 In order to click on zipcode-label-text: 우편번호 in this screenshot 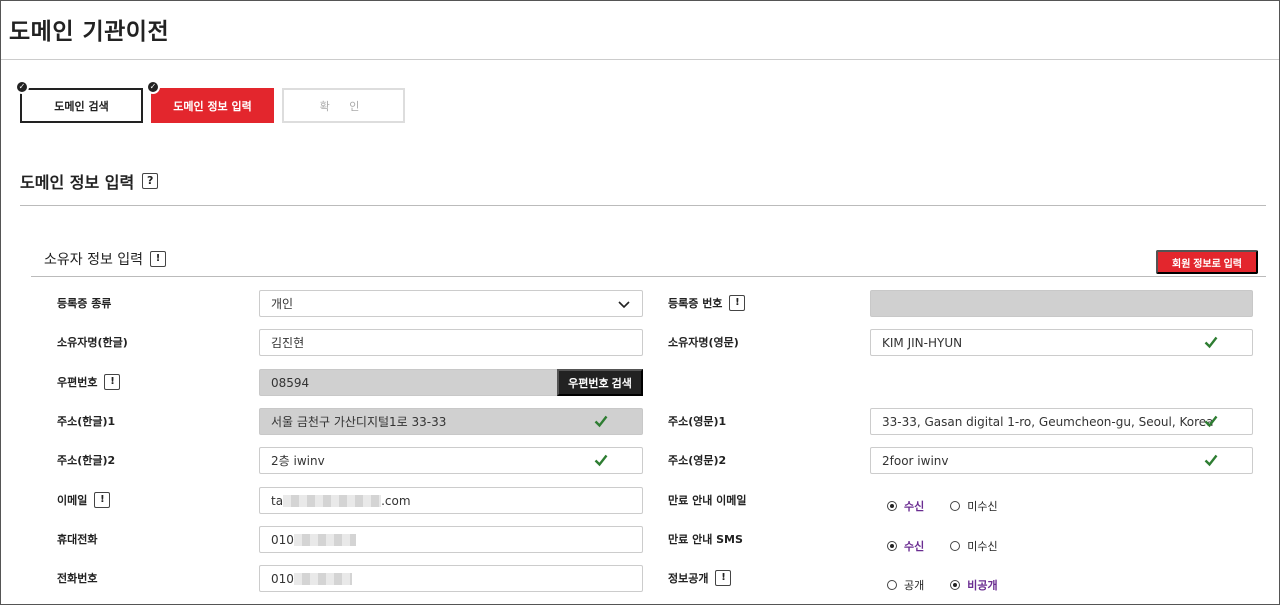, I will do `click(77, 382)`.